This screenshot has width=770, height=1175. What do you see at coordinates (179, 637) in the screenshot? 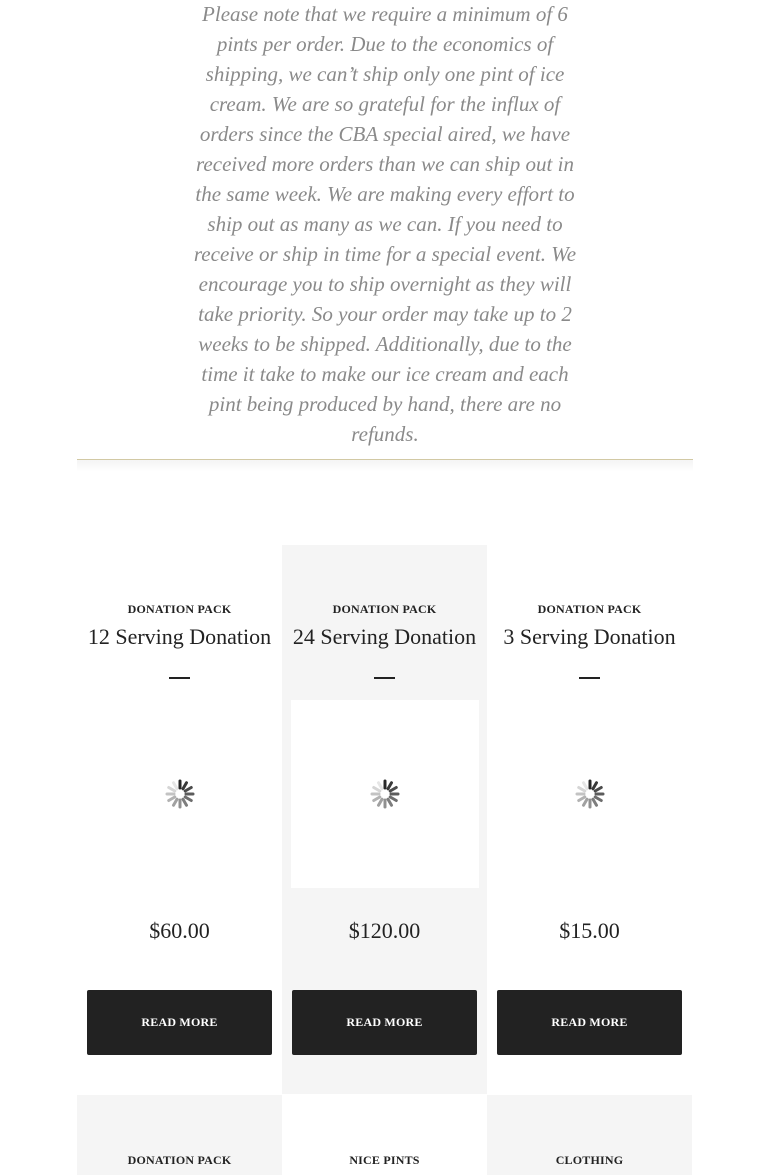
I see `product-title: 12 Serving Donation` at bounding box center [179, 637].